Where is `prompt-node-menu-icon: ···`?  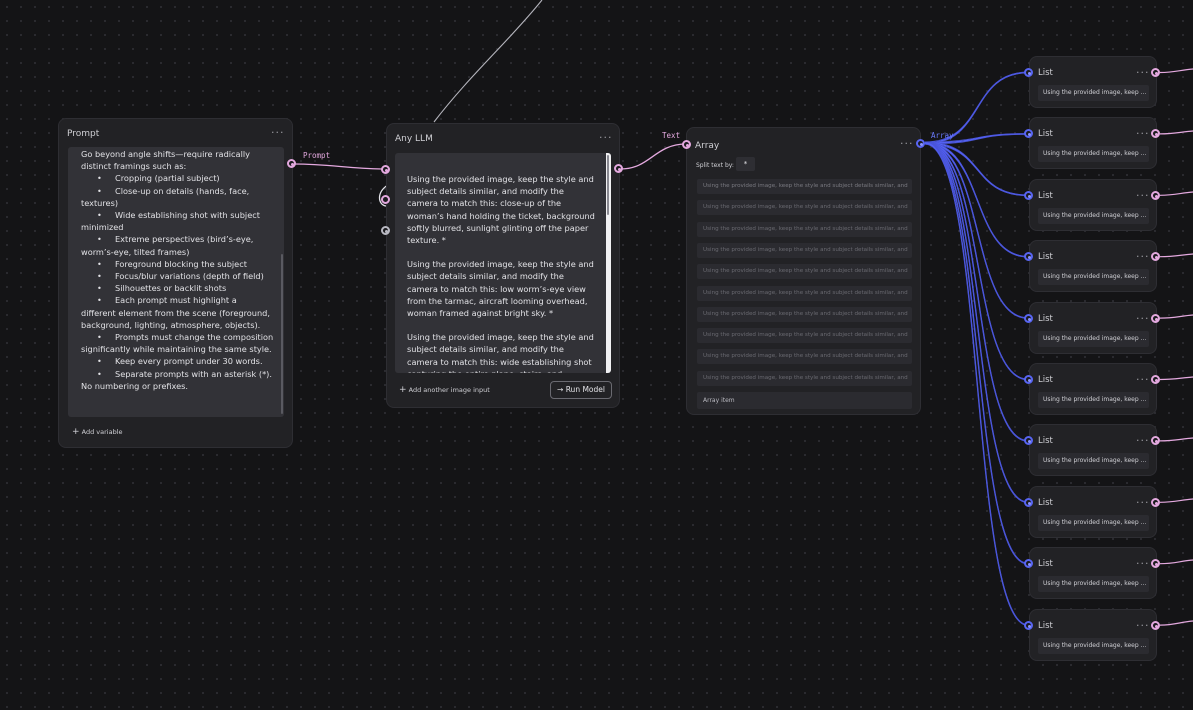
prompt-node-menu-icon: ··· is located at coordinates (278, 132).